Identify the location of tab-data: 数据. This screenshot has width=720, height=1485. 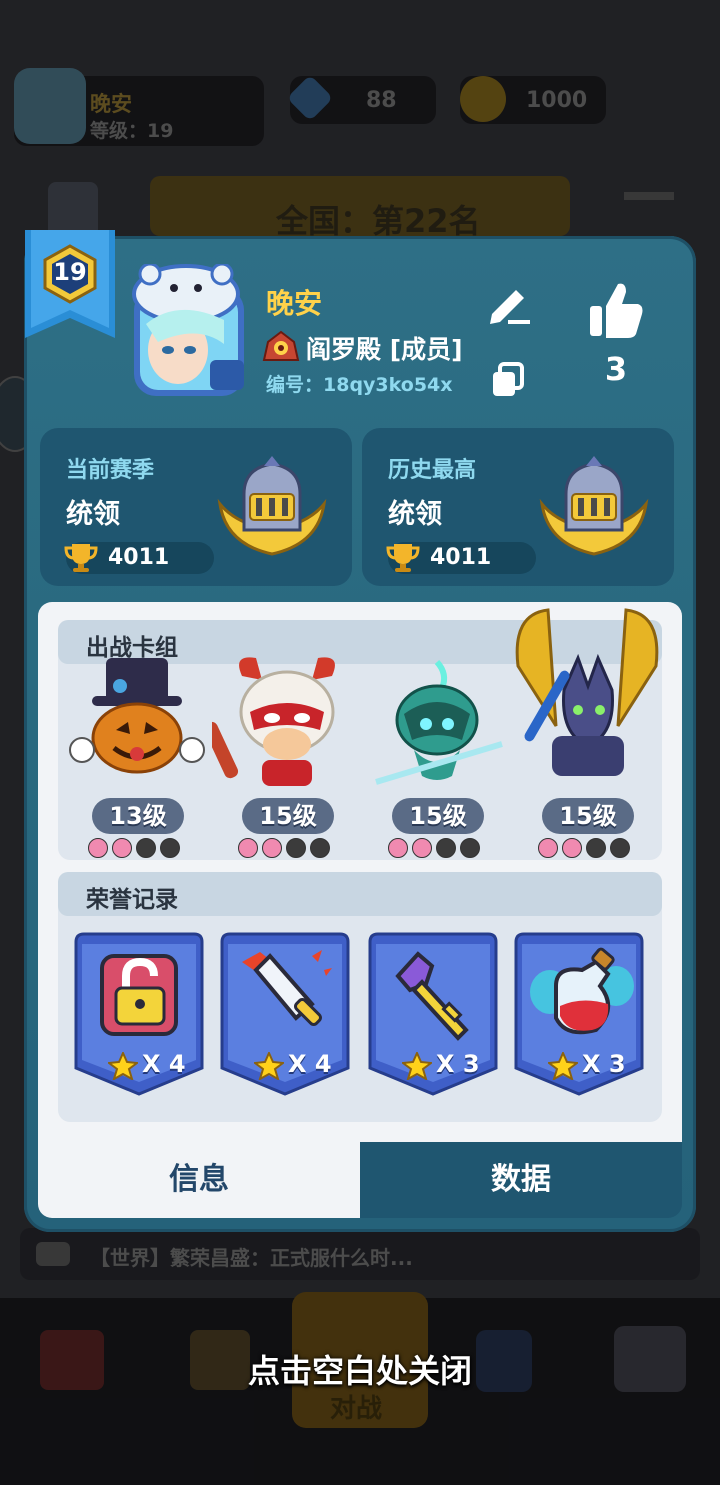
(521, 1180).